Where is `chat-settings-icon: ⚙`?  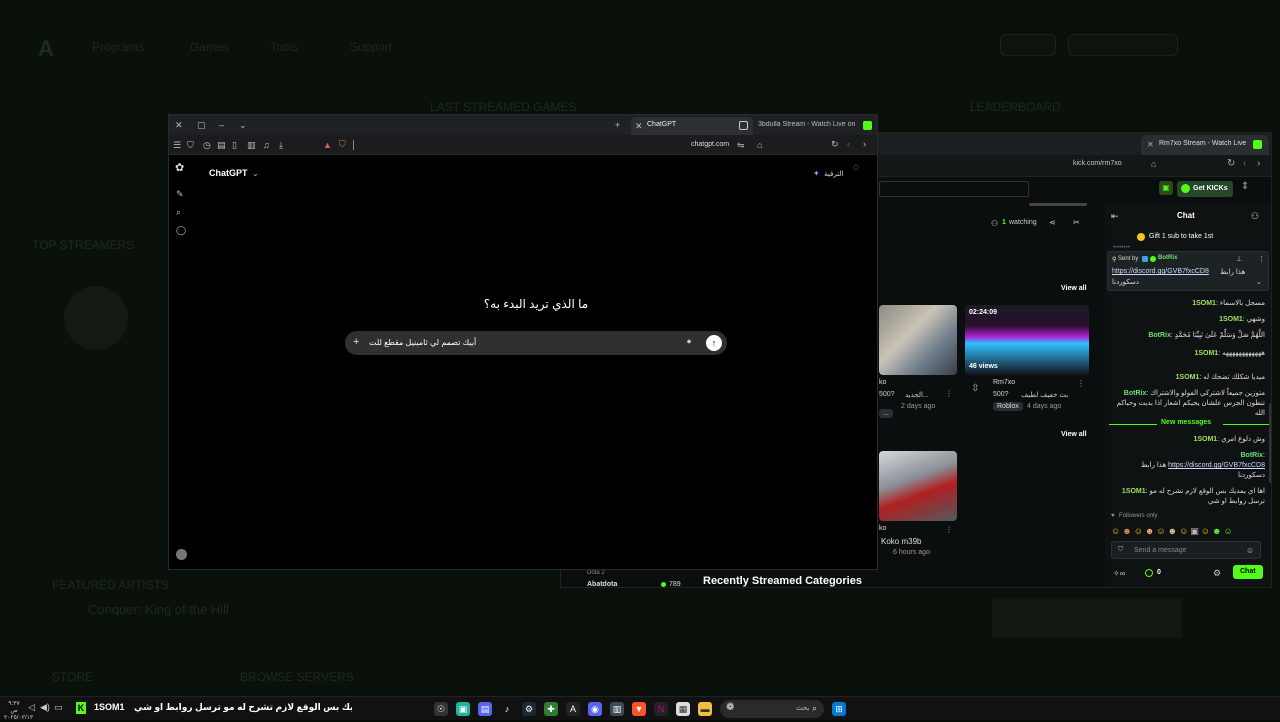 chat-settings-icon: ⚙ is located at coordinates (1217, 573).